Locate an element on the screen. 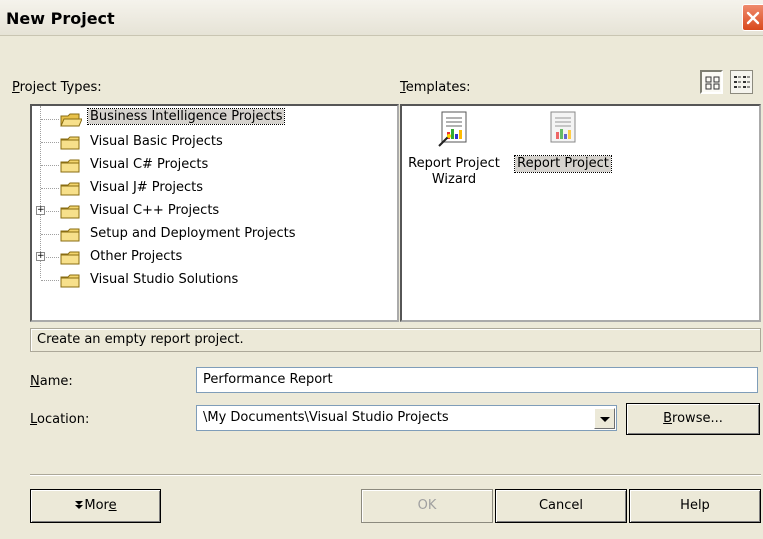 Image resolution: width=763 pixels, height=539 pixels. name-field: Performance Report is located at coordinates (477, 380).